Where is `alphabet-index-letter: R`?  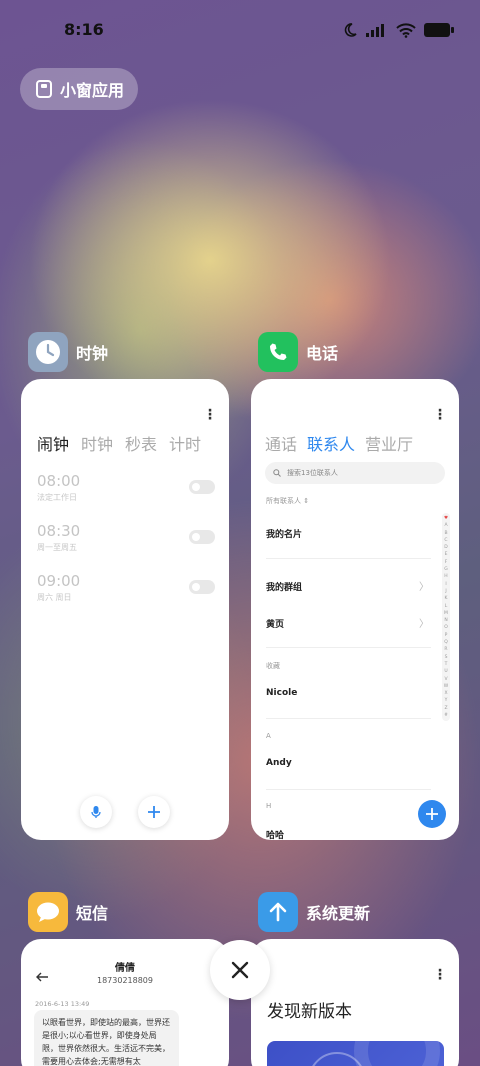
alphabet-index-letter: R is located at coordinates (445, 649).